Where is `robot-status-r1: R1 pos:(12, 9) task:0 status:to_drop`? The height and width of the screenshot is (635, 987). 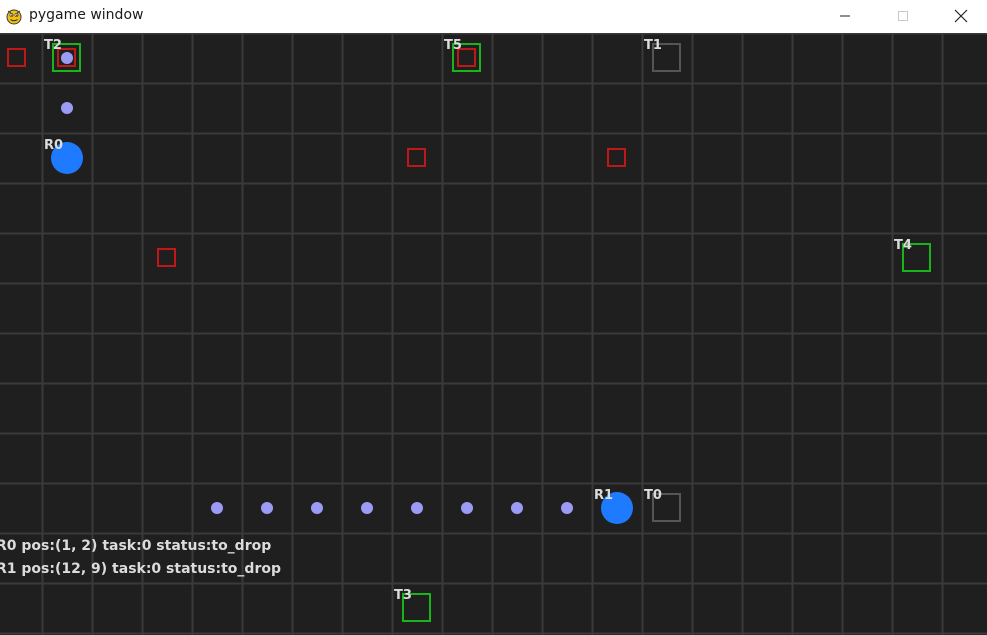 robot-status-r1: R1 pos:(12, 9) task:0 status:to_drop is located at coordinates (140, 569).